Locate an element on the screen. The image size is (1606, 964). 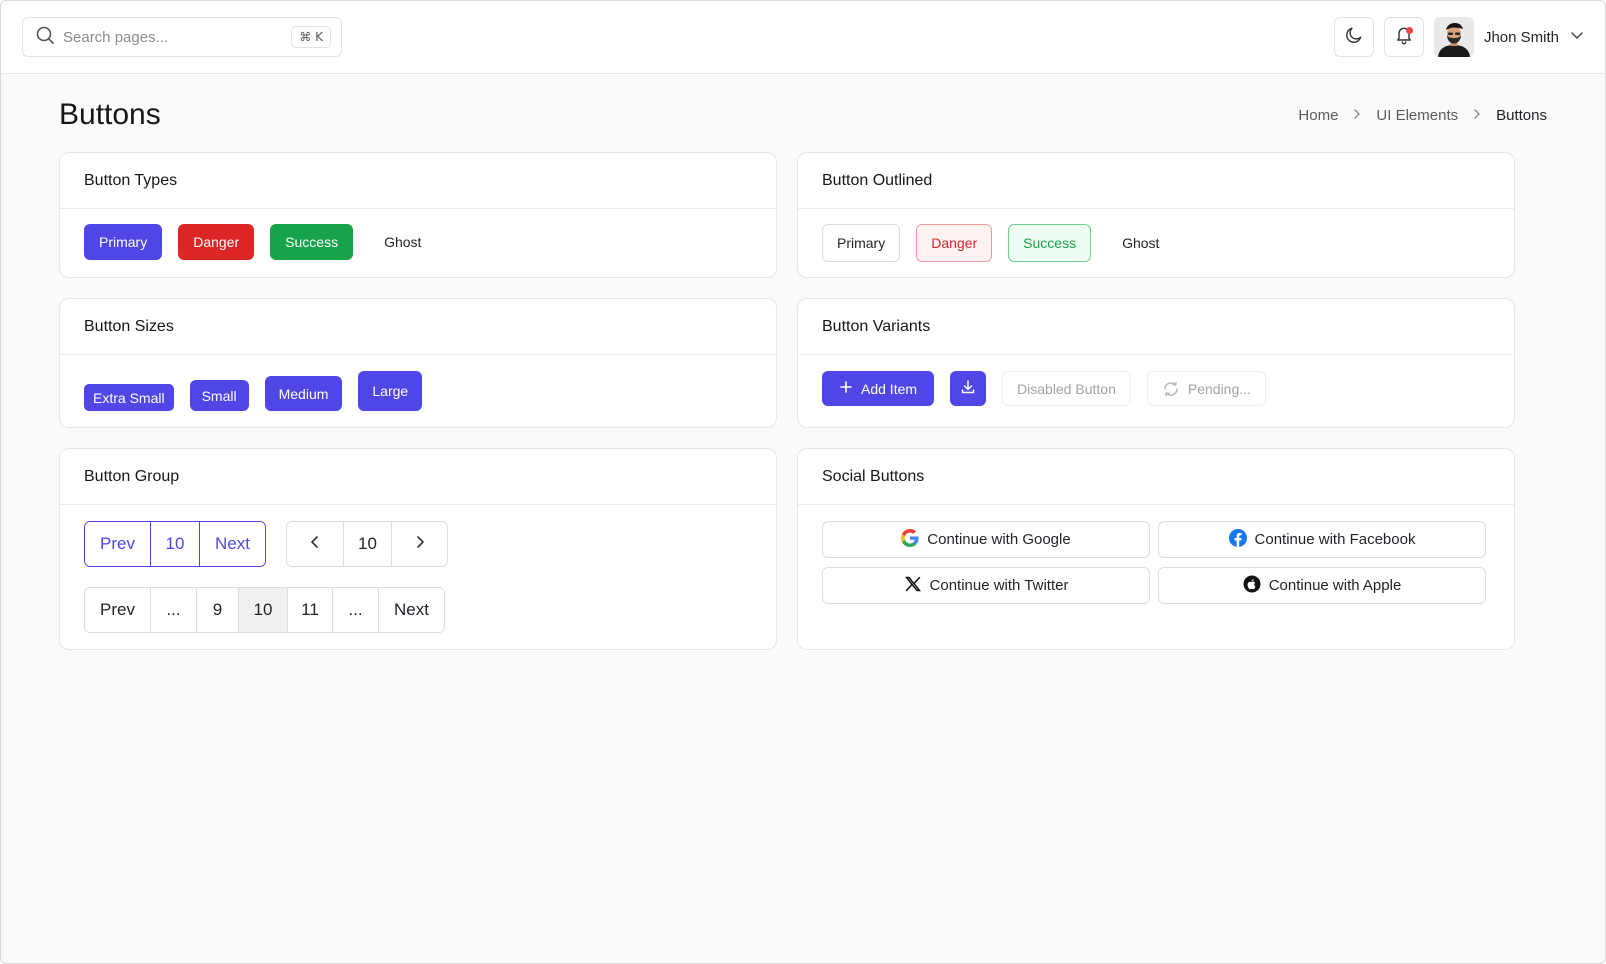
card-title: Button Outlined is located at coordinates (1156, 181).